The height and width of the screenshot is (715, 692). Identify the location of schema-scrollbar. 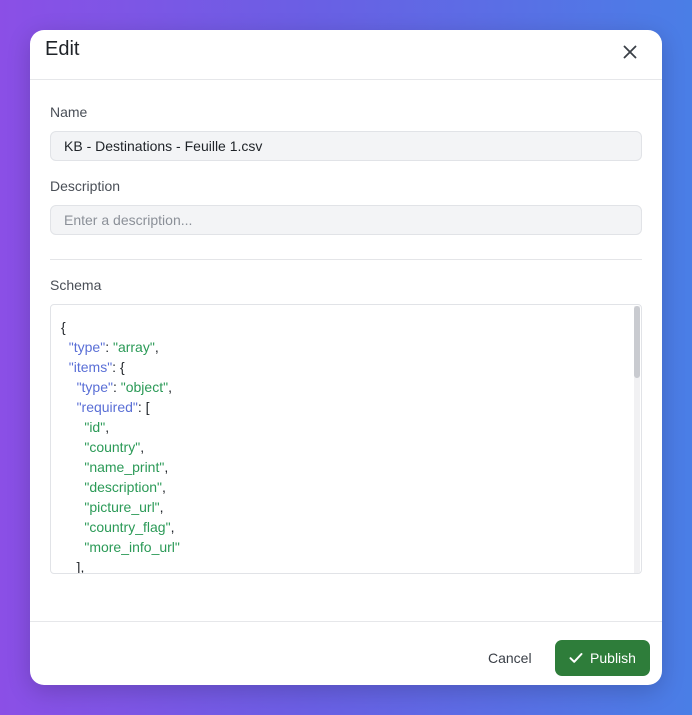
(637, 439).